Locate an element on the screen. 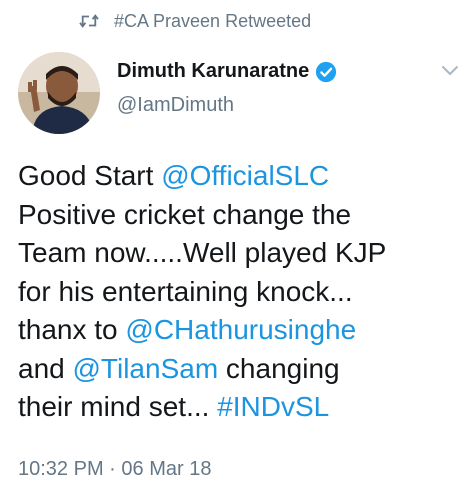  retweet-context: #CA Praveen Retweeted is located at coordinates (194, 21).